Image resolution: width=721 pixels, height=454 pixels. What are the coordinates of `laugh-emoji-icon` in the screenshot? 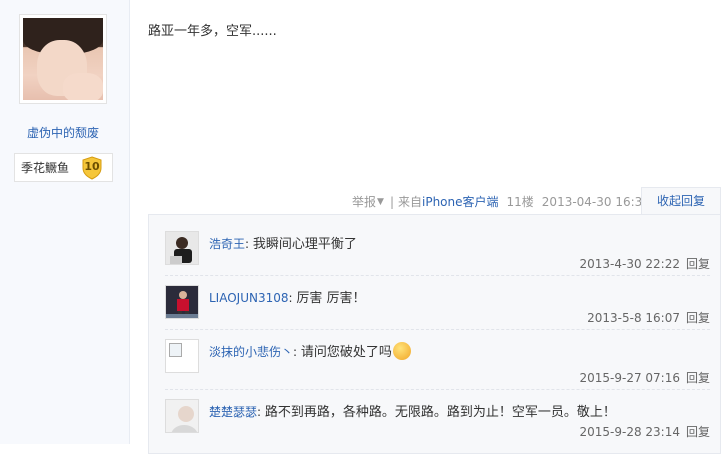 It's located at (401, 351).